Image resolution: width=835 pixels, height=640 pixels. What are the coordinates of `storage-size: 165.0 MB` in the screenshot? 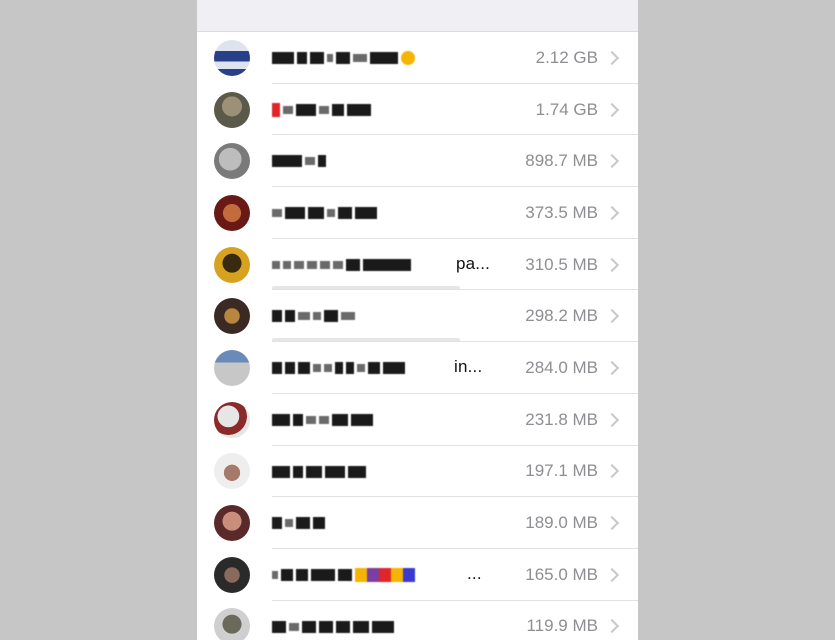 It's located at (561, 574).